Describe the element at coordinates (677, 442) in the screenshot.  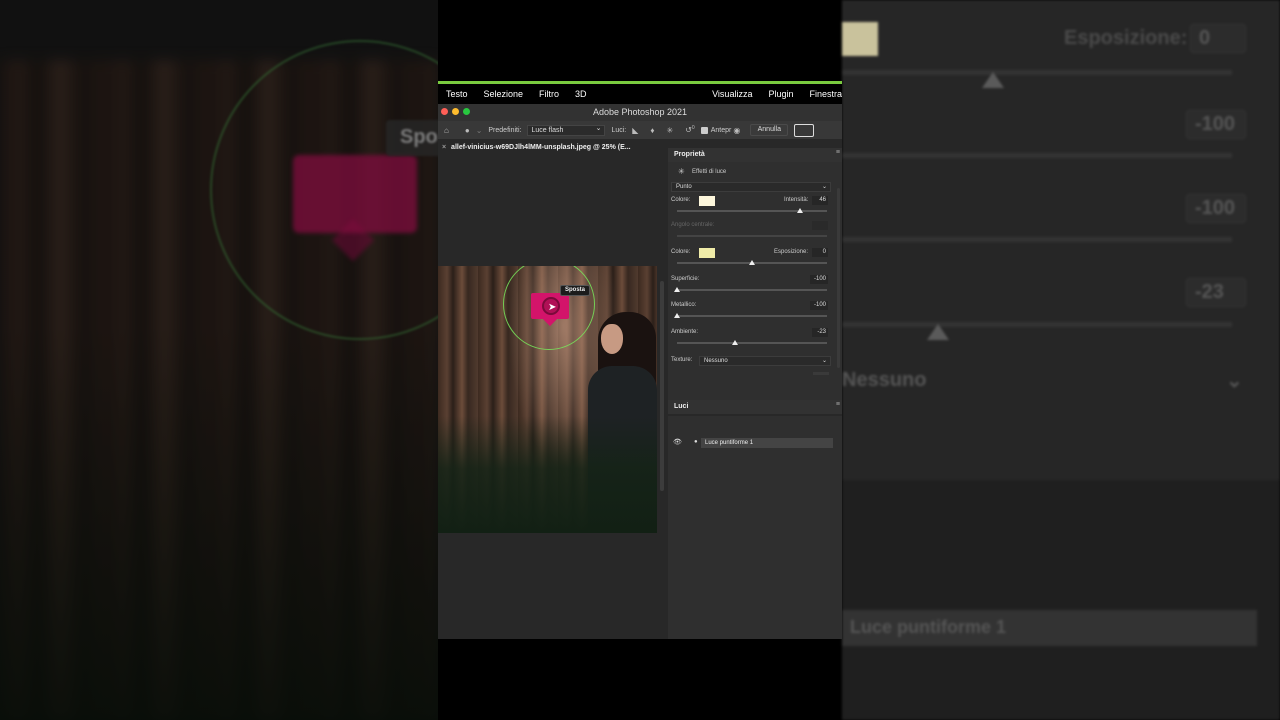
I see `eye-icon: 👁` at that location.